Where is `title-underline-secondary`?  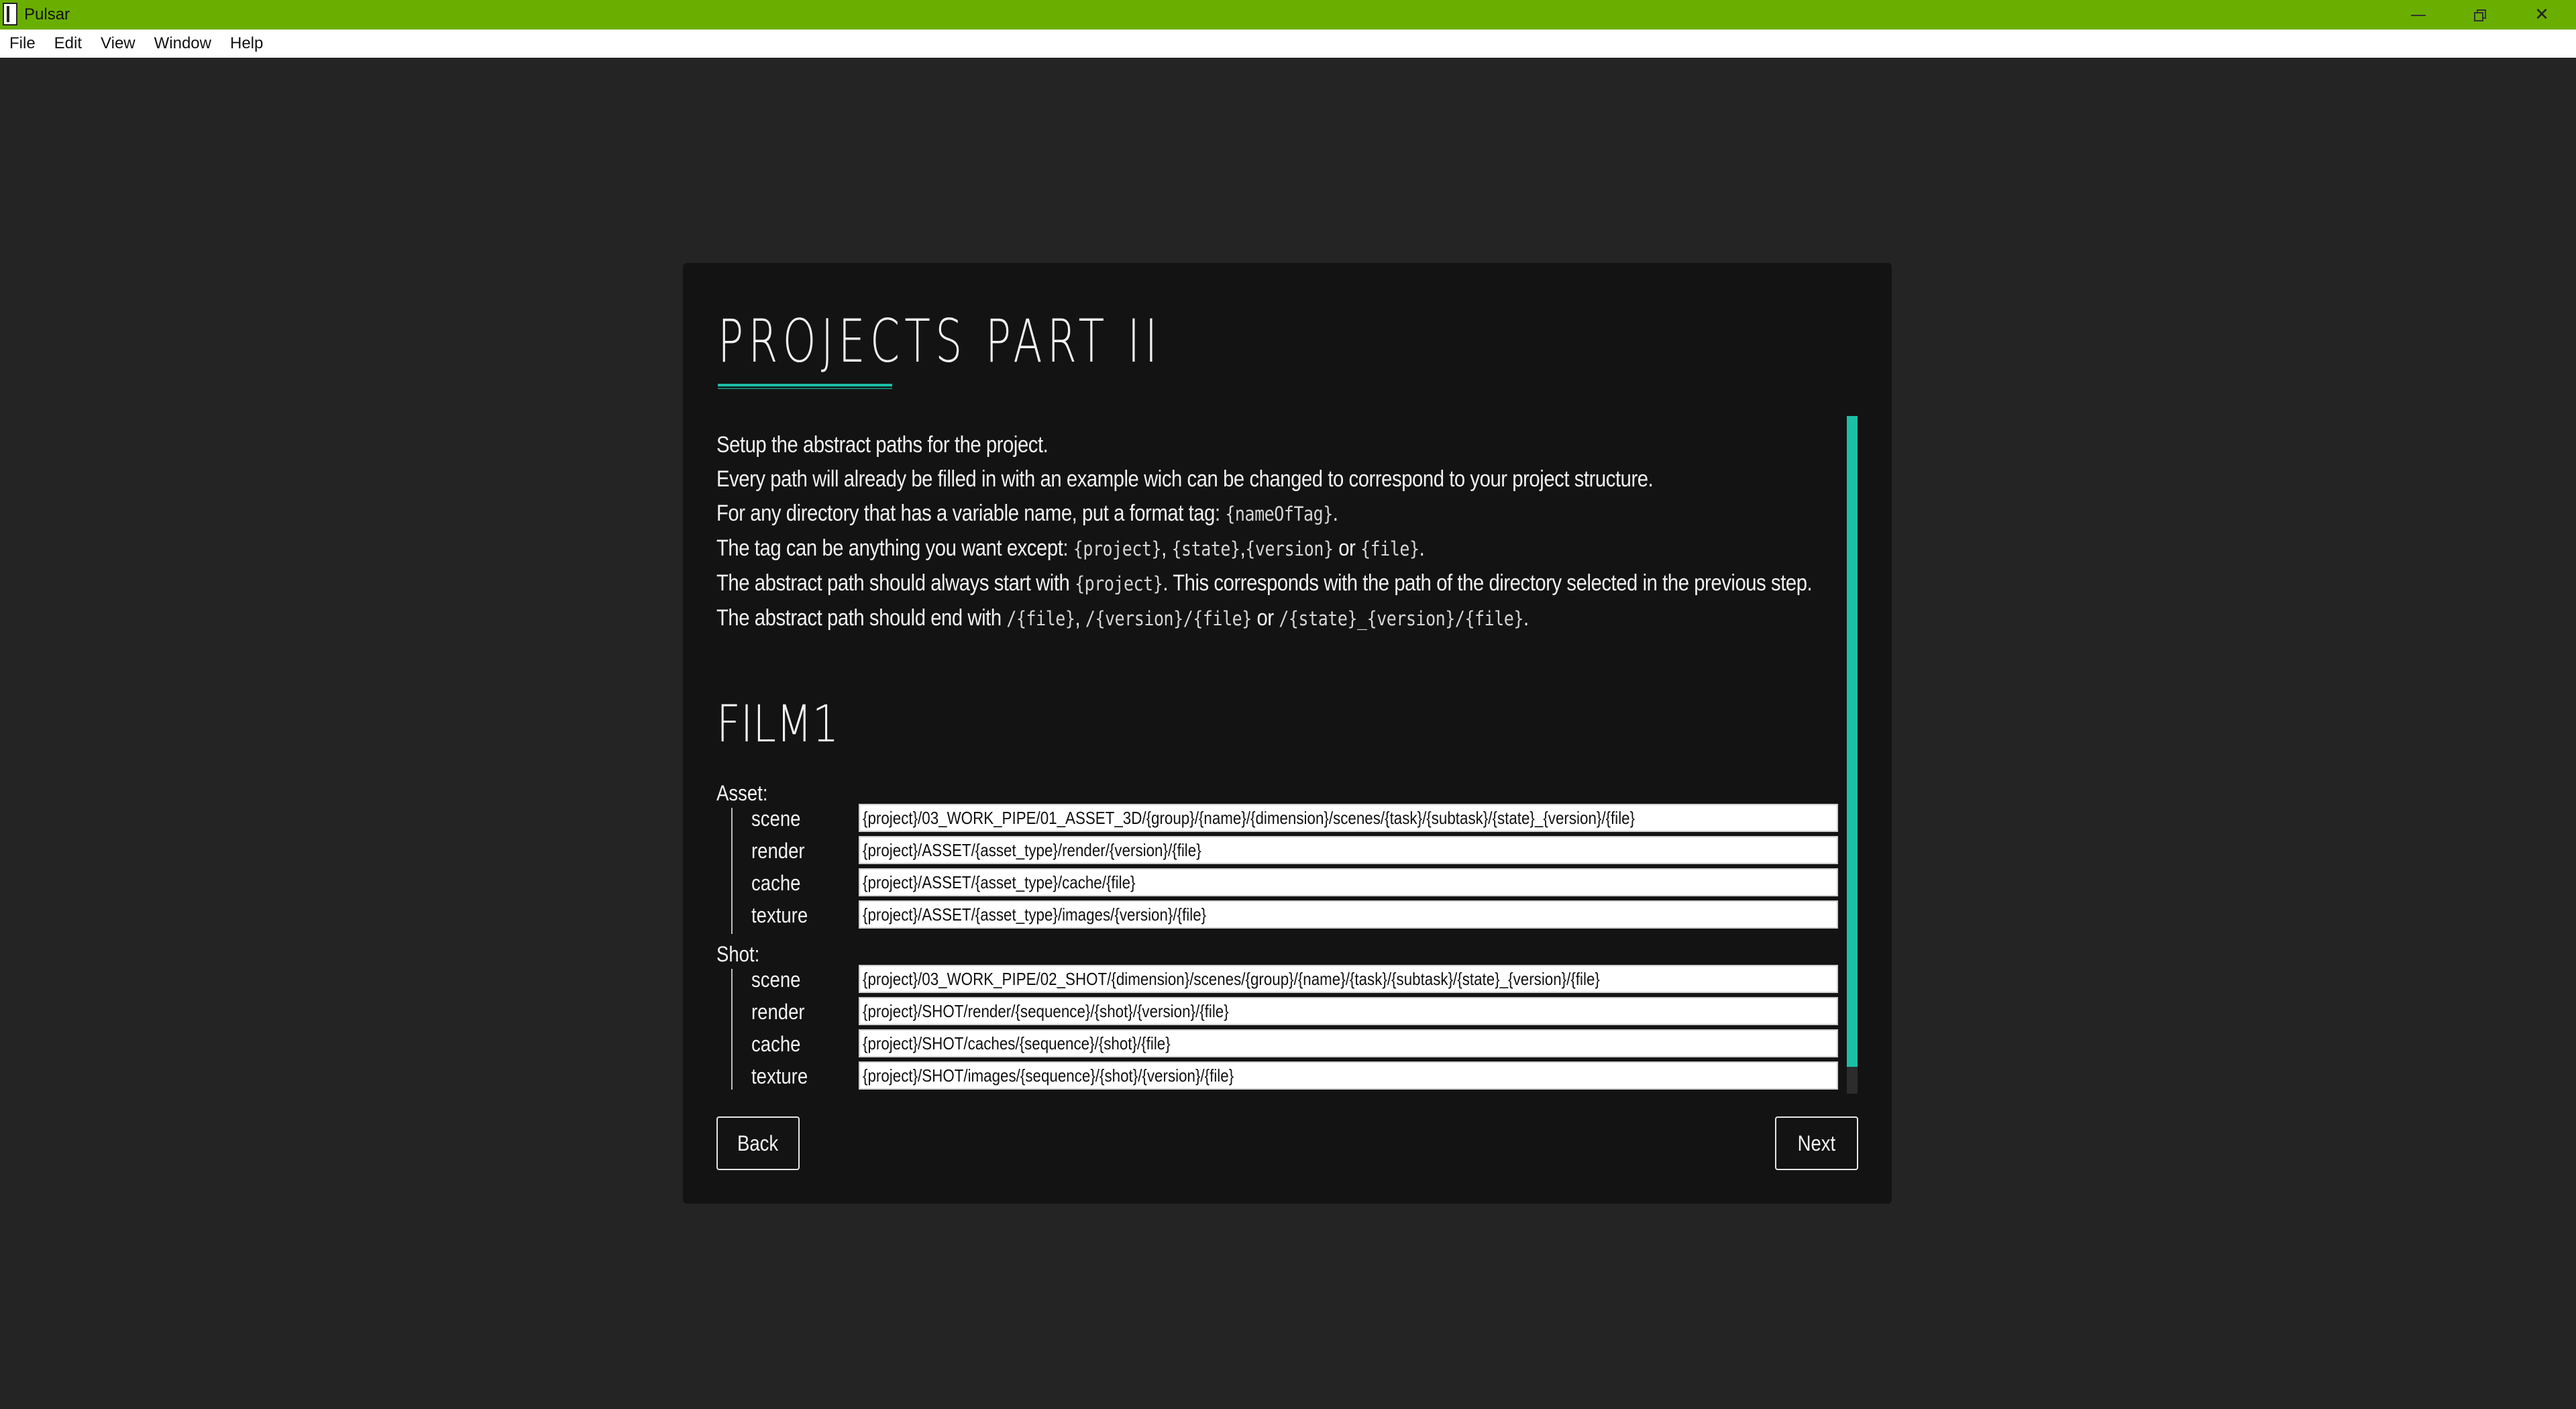
title-underline-secondary is located at coordinates (805, 388).